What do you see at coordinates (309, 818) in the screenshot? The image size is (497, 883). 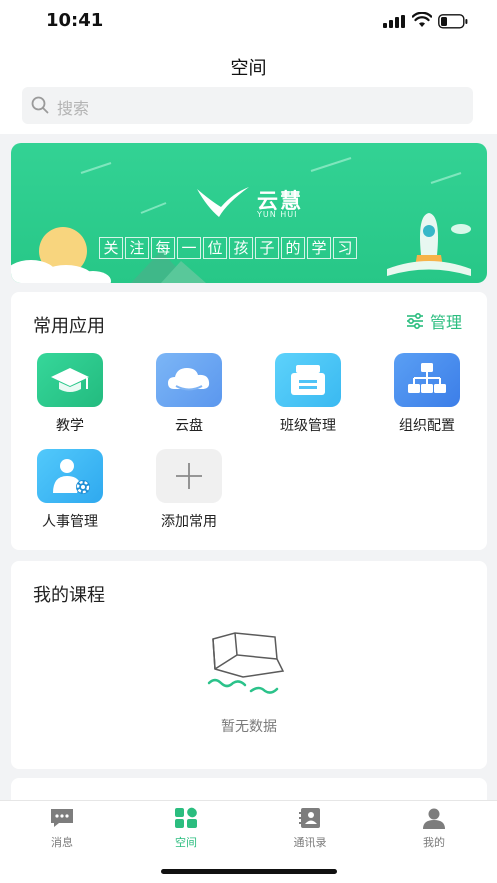 I see `contacts-icon` at bounding box center [309, 818].